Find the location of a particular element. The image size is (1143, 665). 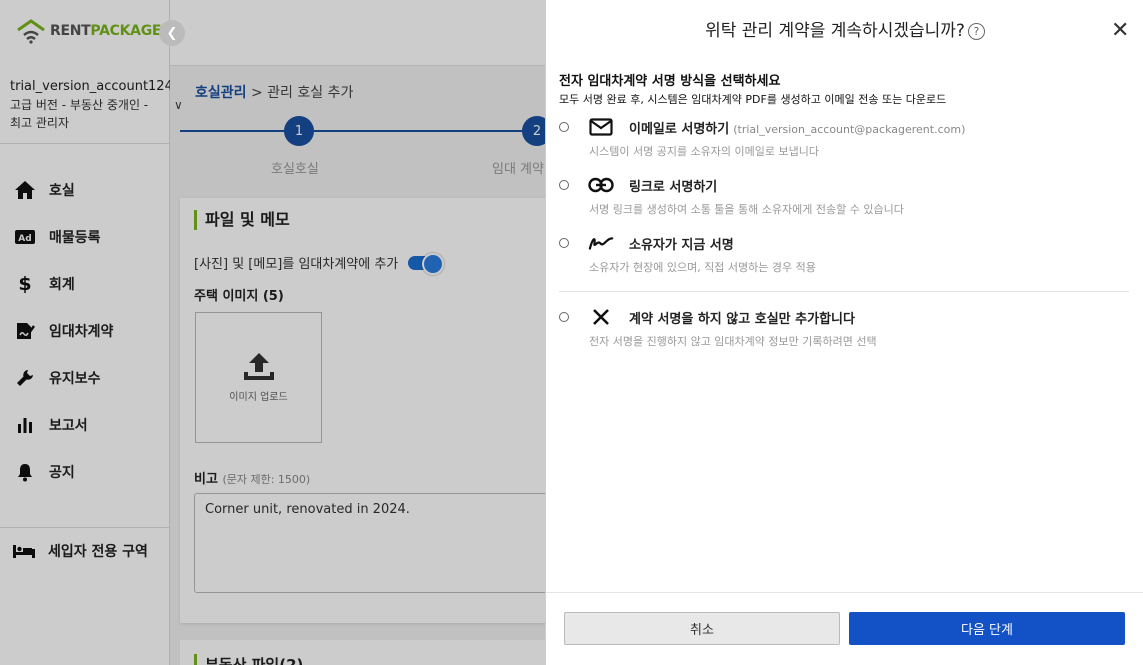

section-title: 전자 임대차계약 서명 방식을 선택하세요 is located at coordinates (670, 81).